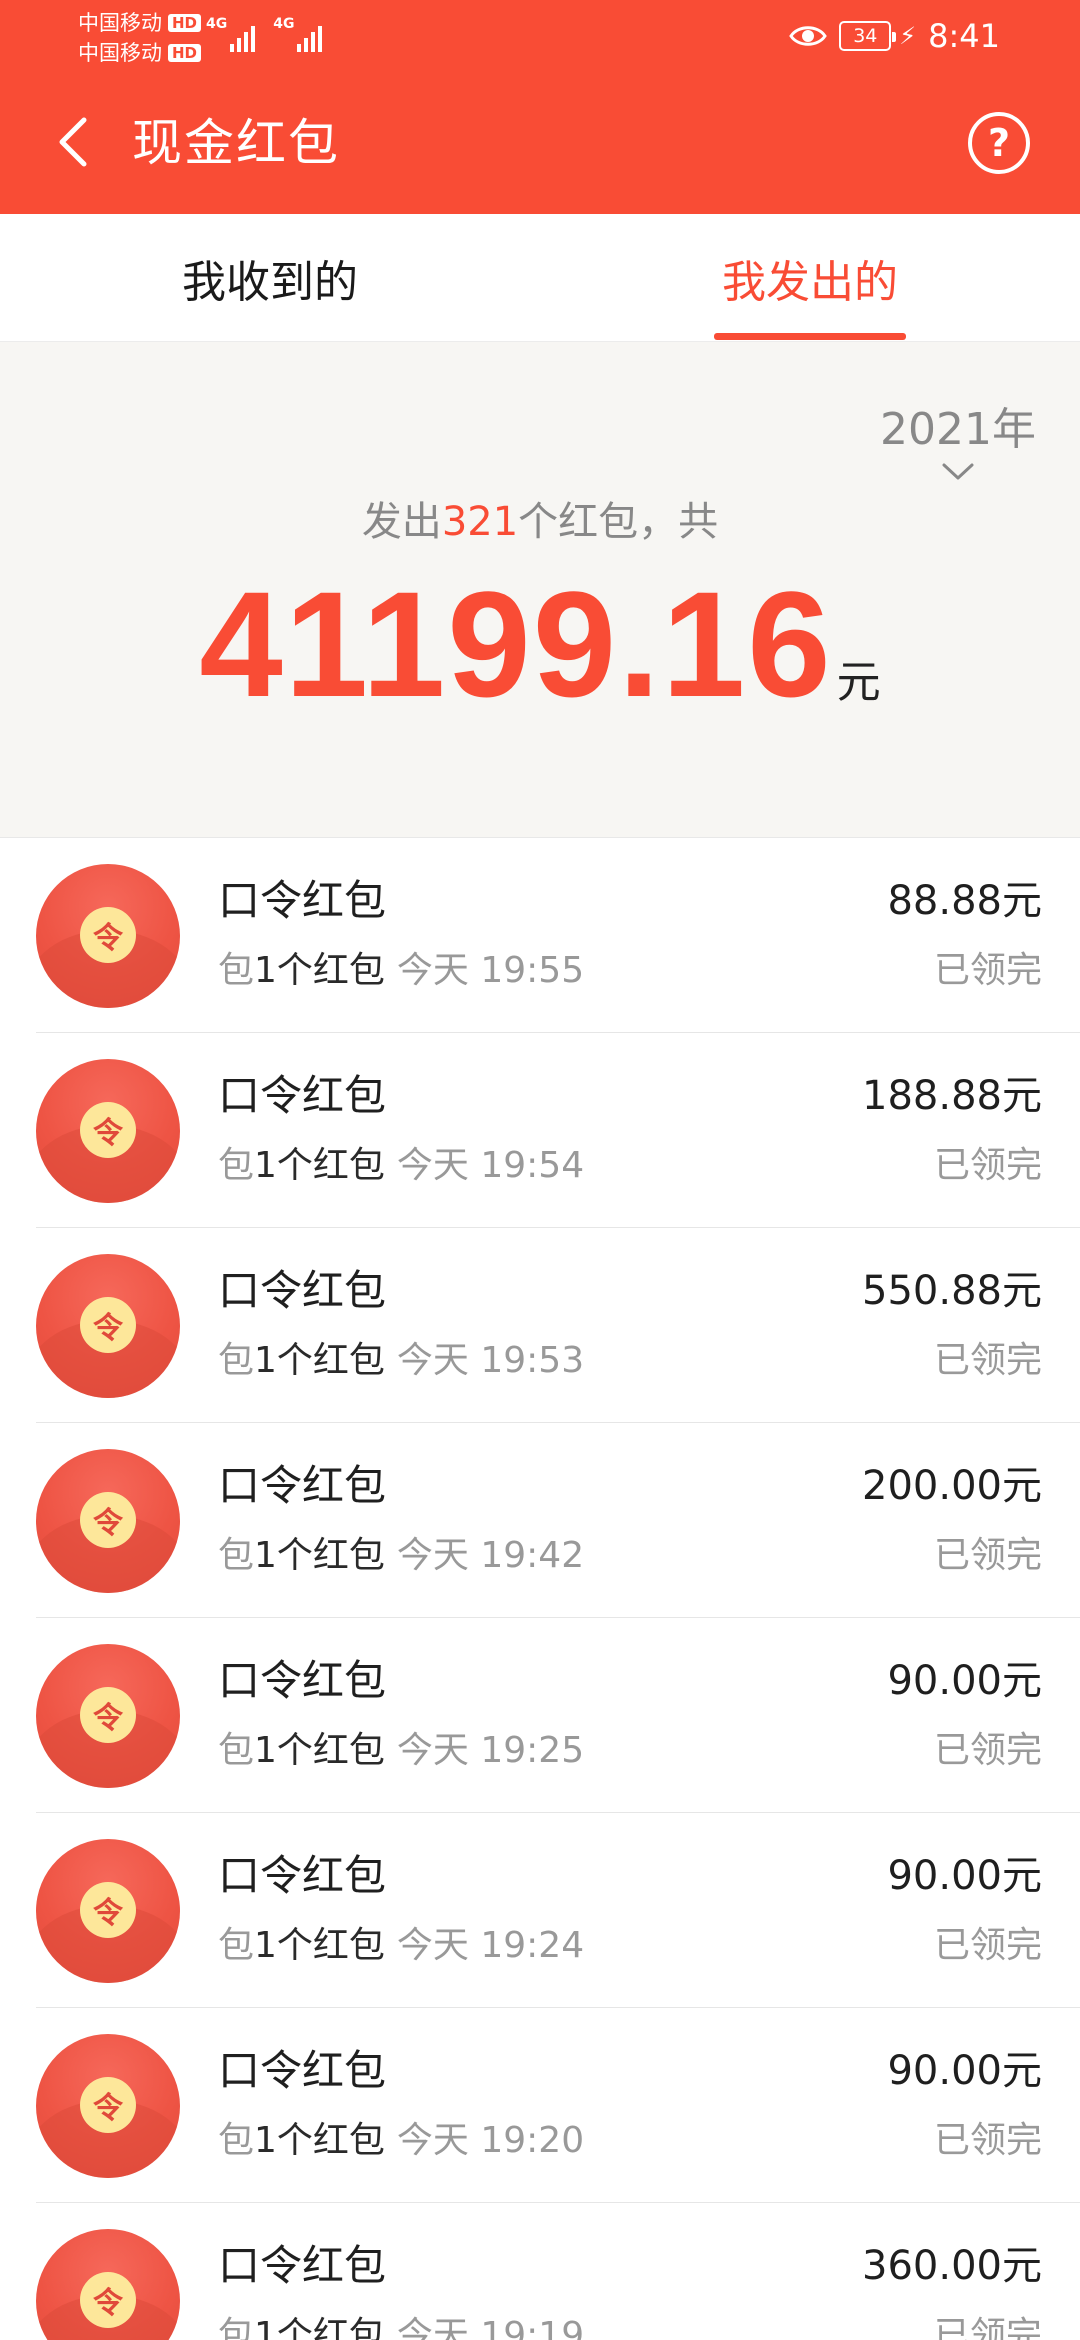 The width and height of the screenshot is (1080, 2340). What do you see at coordinates (185, 53) in the screenshot?
I see `hd-badge-2: HD` at bounding box center [185, 53].